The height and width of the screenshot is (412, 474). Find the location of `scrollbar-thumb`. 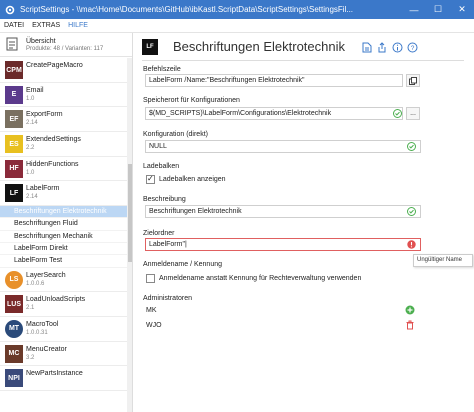

scrollbar-thumb is located at coordinates (130, 213).